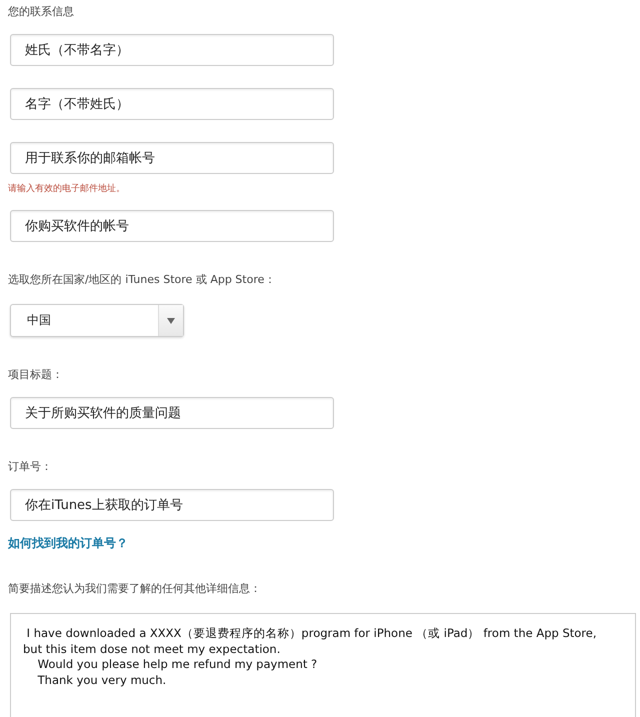 The height and width of the screenshot is (717, 640). What do you see at coordinates (39, 320) in the screenshot?
I see `dropdown-value: 中国` at bounding box center [39, 320].